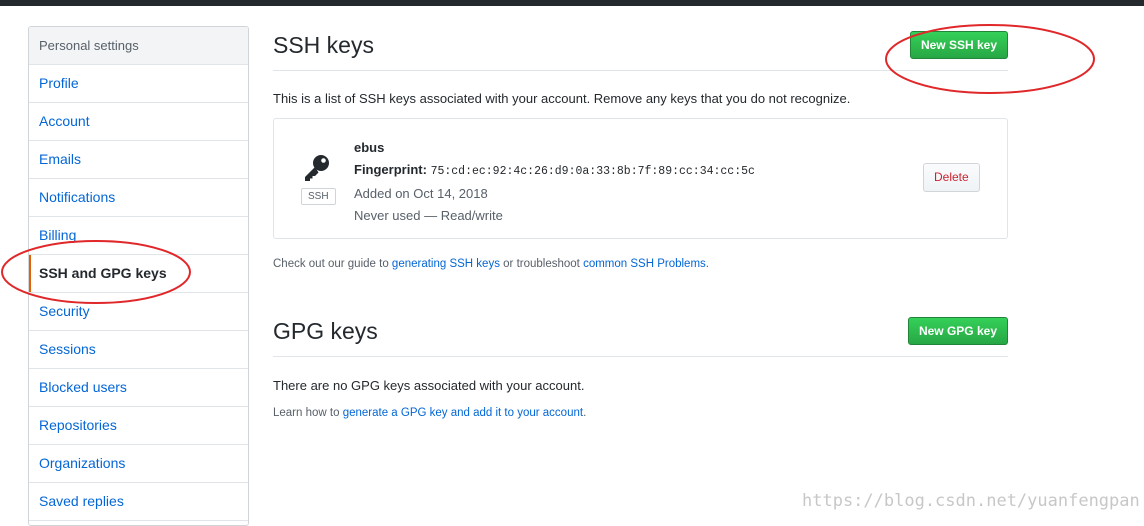 The width and height of the screenshot is (1144, 526). I want to click on ssh-keys-header: SSH keys New SSH key, so click(640, 48).